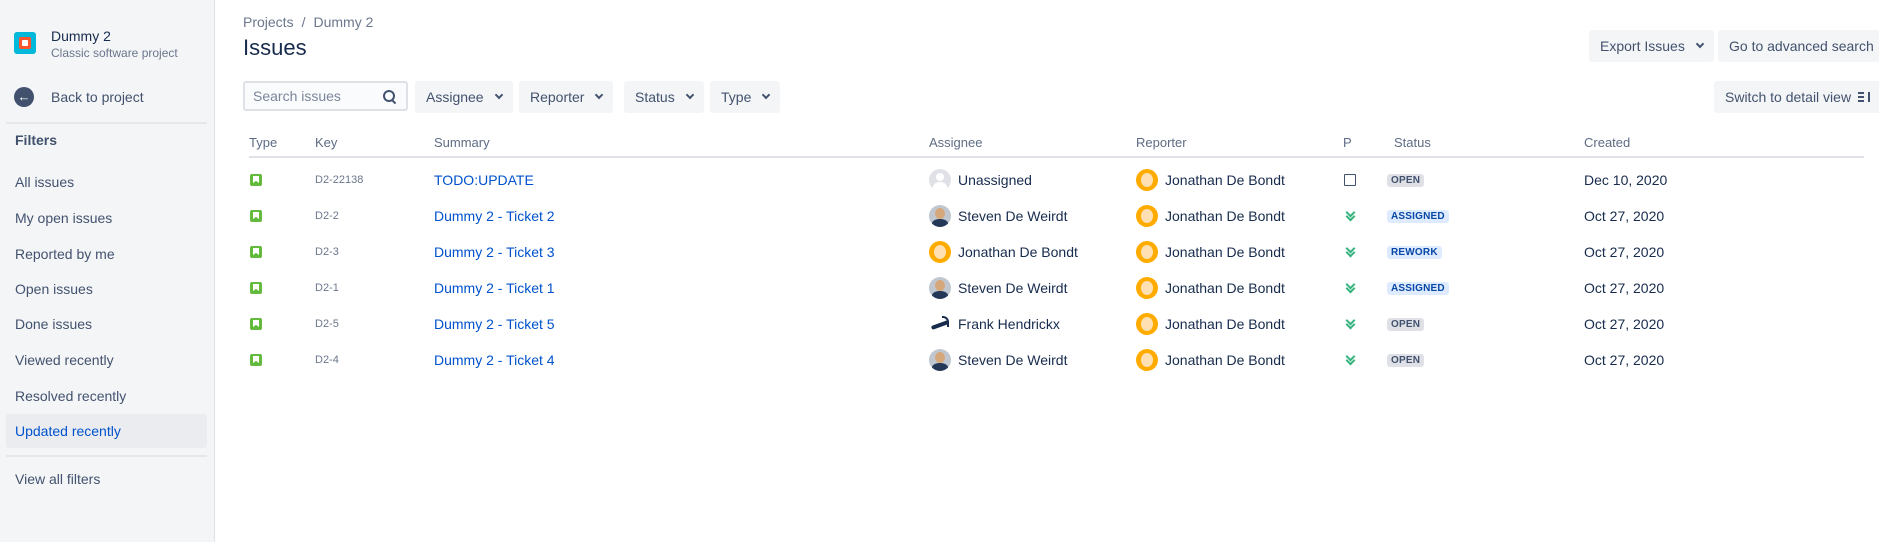 The width and height of the screenshot is (1879, 542). I want to click on advanced-search-label: Go to advanced search, so click(1801, 46).